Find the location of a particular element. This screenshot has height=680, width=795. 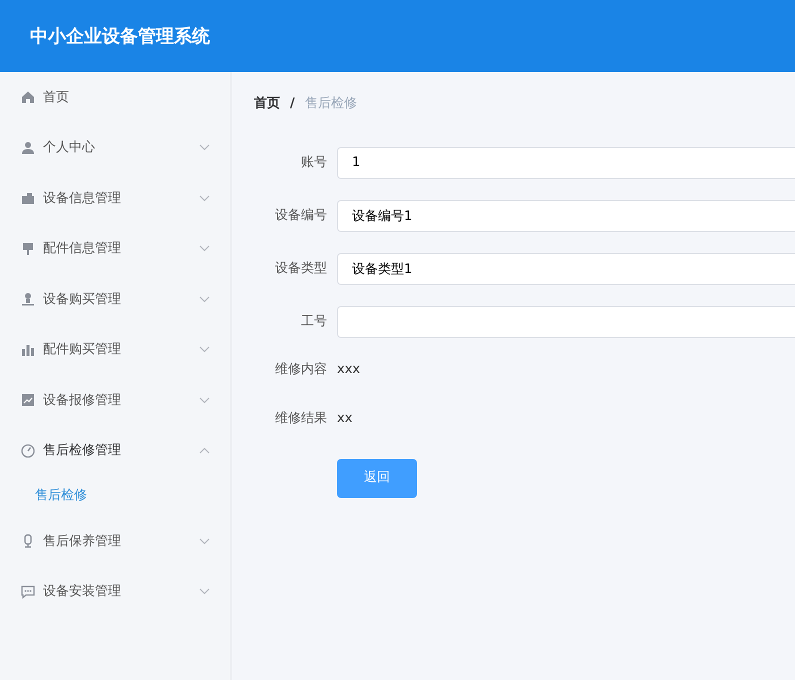

app-title: 中小企业设备管理系统 is located at coordinates (120, 36).